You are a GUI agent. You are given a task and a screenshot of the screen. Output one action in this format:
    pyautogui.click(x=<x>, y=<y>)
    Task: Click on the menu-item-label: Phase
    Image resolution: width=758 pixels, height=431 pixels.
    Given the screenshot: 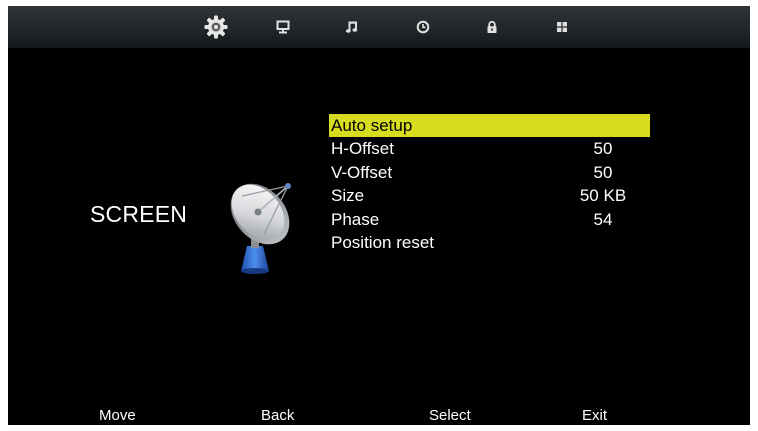 What is the action you would take?
    pyautogui.click(x=355, y=219)
    